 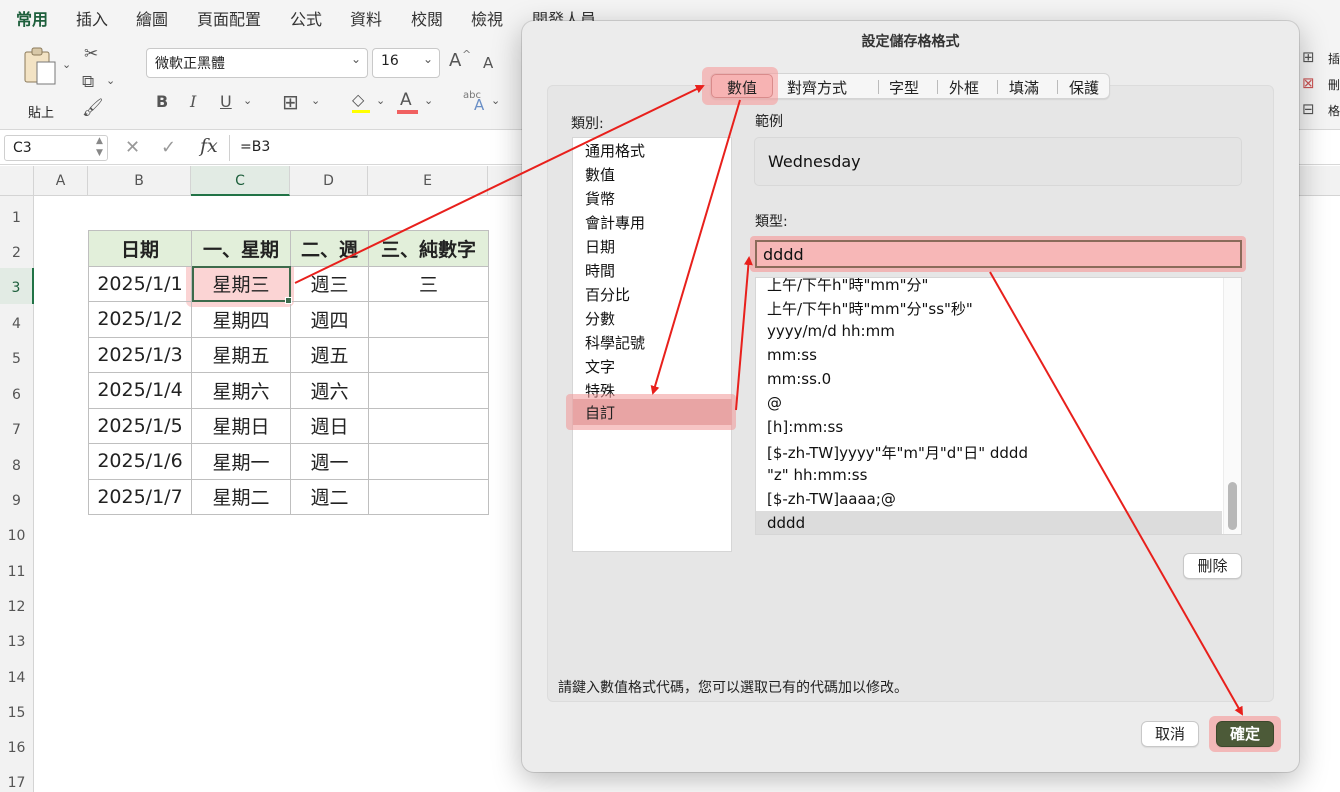 What do you see at coordinates (162, 101) in the screenshot?
I see `bold-button: B` at bounding box center [162, 101].